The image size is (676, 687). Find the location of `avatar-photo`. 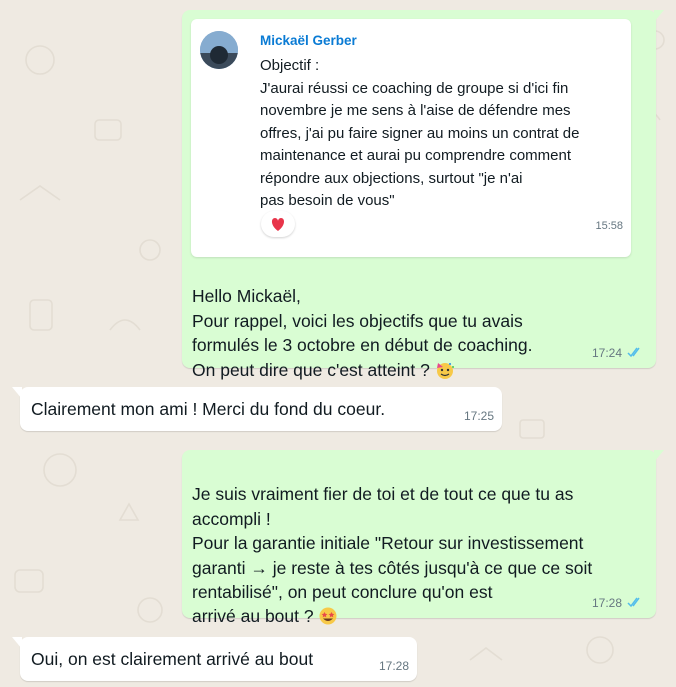

avatar-photo is located at coordinates (219, 50).